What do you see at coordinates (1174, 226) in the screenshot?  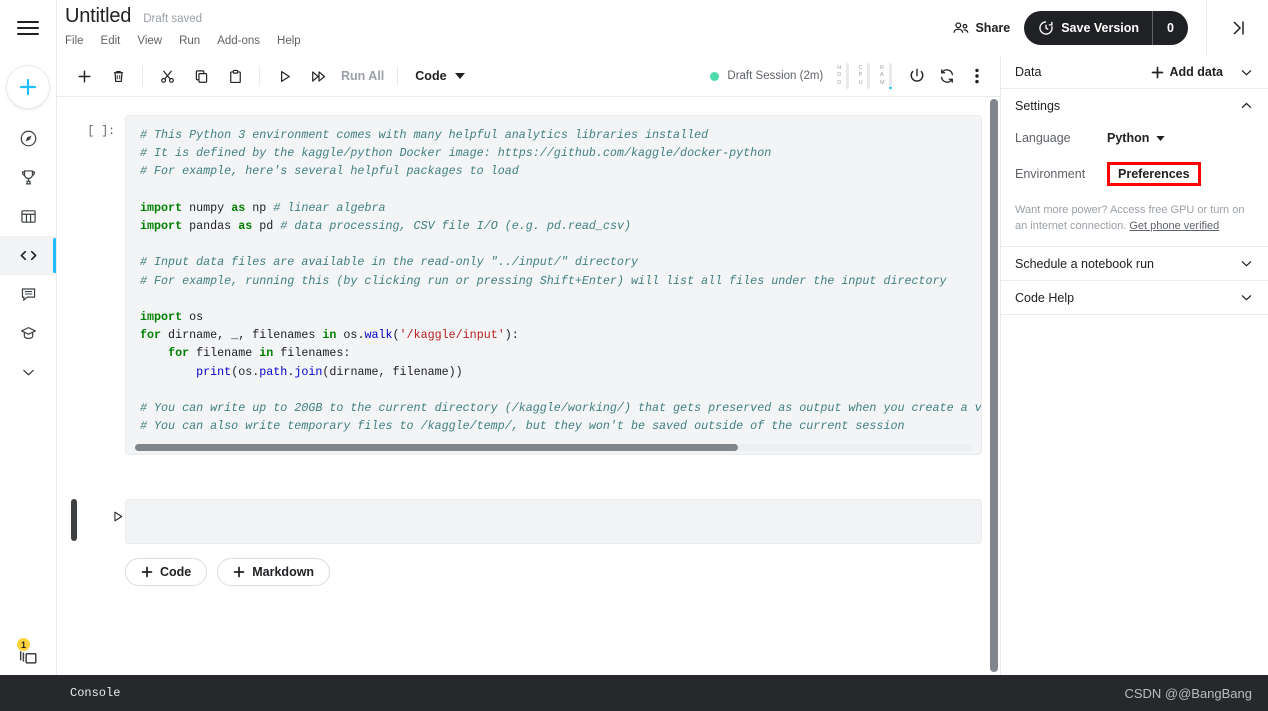 I see `get-phone-verified-link: Get phone verified` at bounding box center [1174, 226].